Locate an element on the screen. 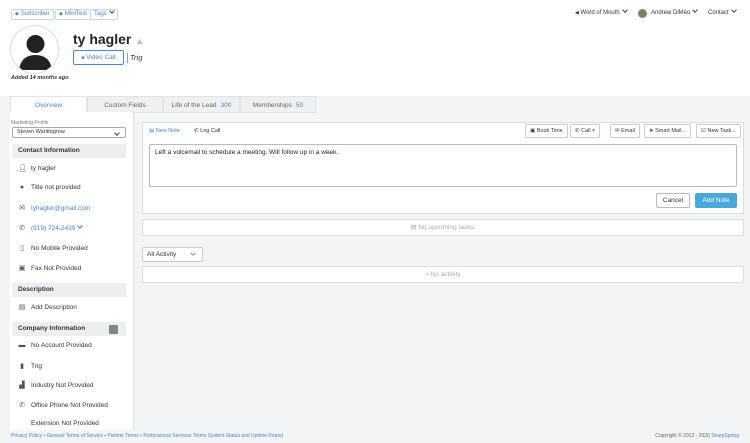 The width and height of the screenshot is (750, 443). divider is located at coordinates (127, 58).